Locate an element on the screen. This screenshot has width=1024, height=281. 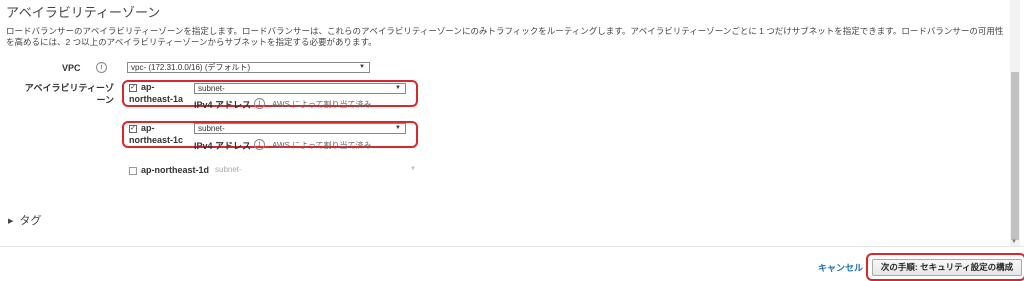
zone-1a-name-line1: ap- is located at coordinates (148, 87).